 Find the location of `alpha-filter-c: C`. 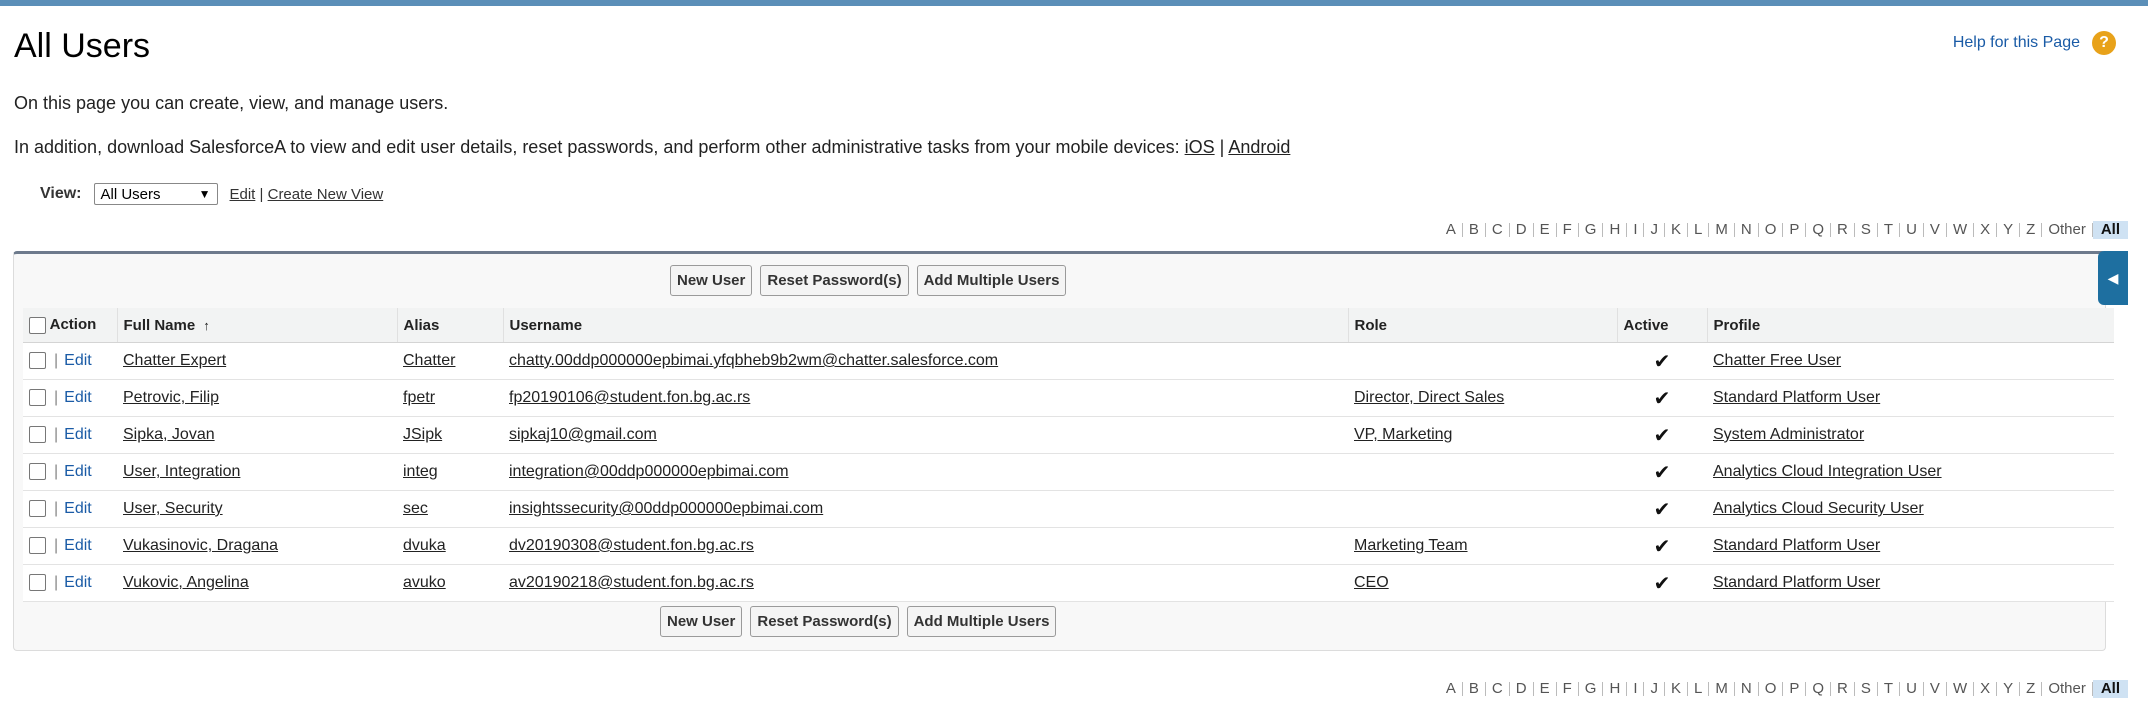

alpha-filter-c: C is located at coordinates (1498, 688).